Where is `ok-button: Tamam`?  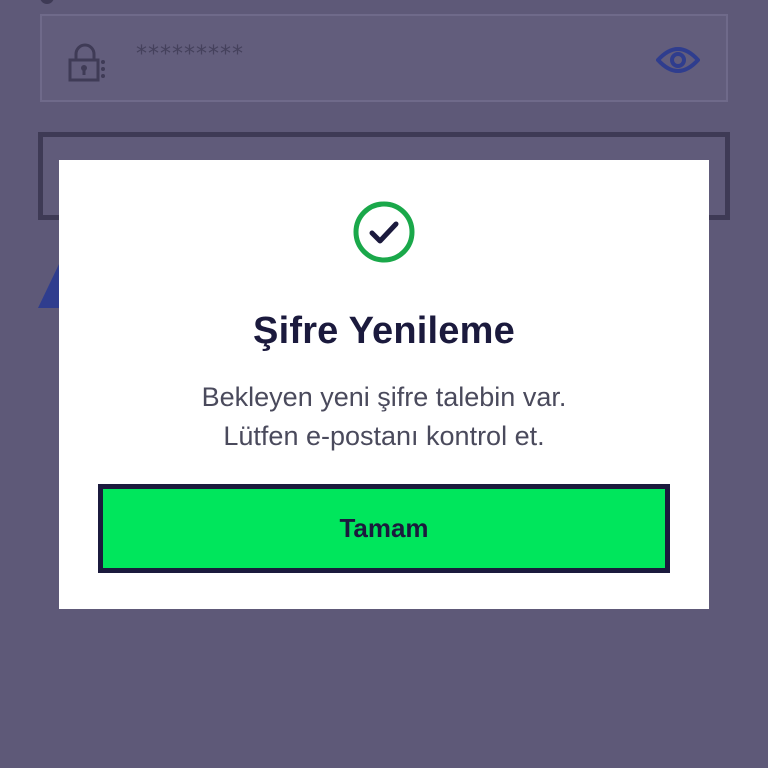
ok-button: Tamam is located at coordinates (384, 528).